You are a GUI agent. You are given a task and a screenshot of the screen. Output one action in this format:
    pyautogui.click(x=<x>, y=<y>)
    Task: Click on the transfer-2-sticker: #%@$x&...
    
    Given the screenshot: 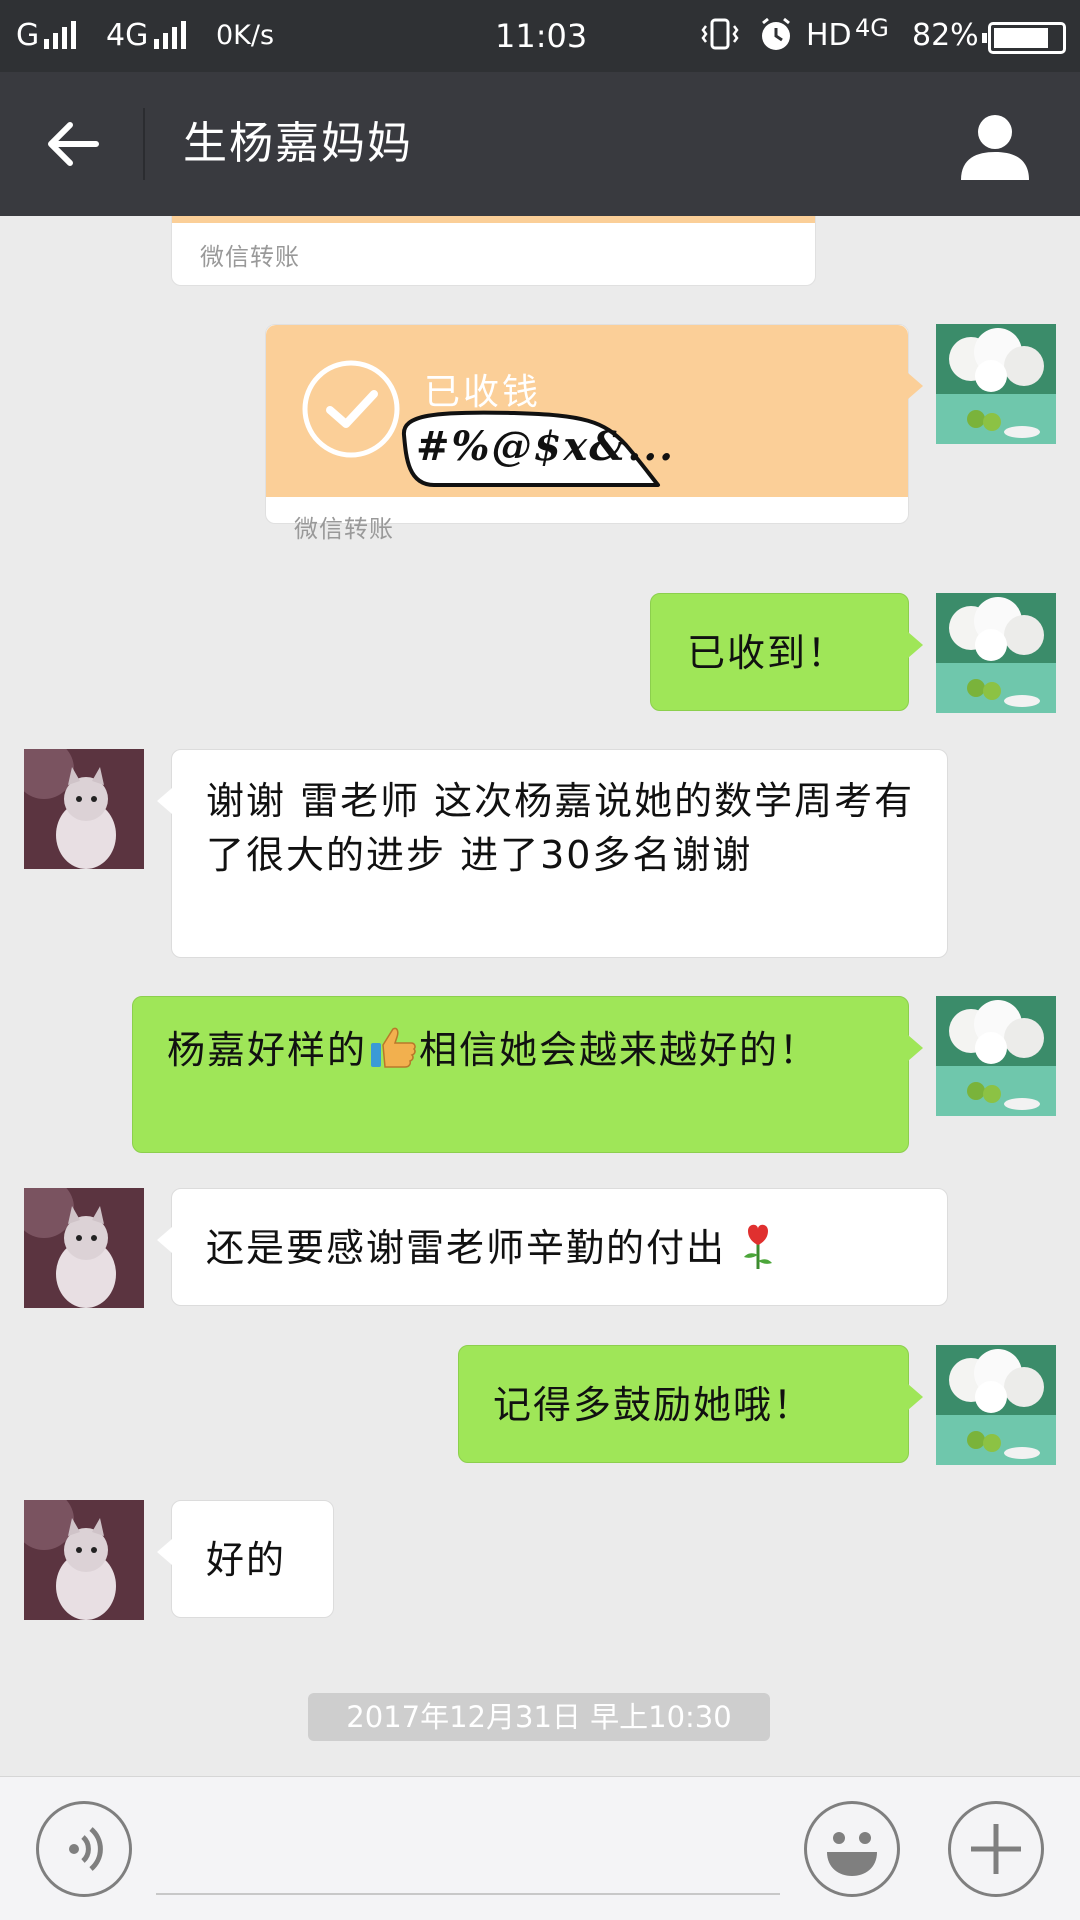 What is the action you would take?
    pyautogui.click(x=533, y=447)
    